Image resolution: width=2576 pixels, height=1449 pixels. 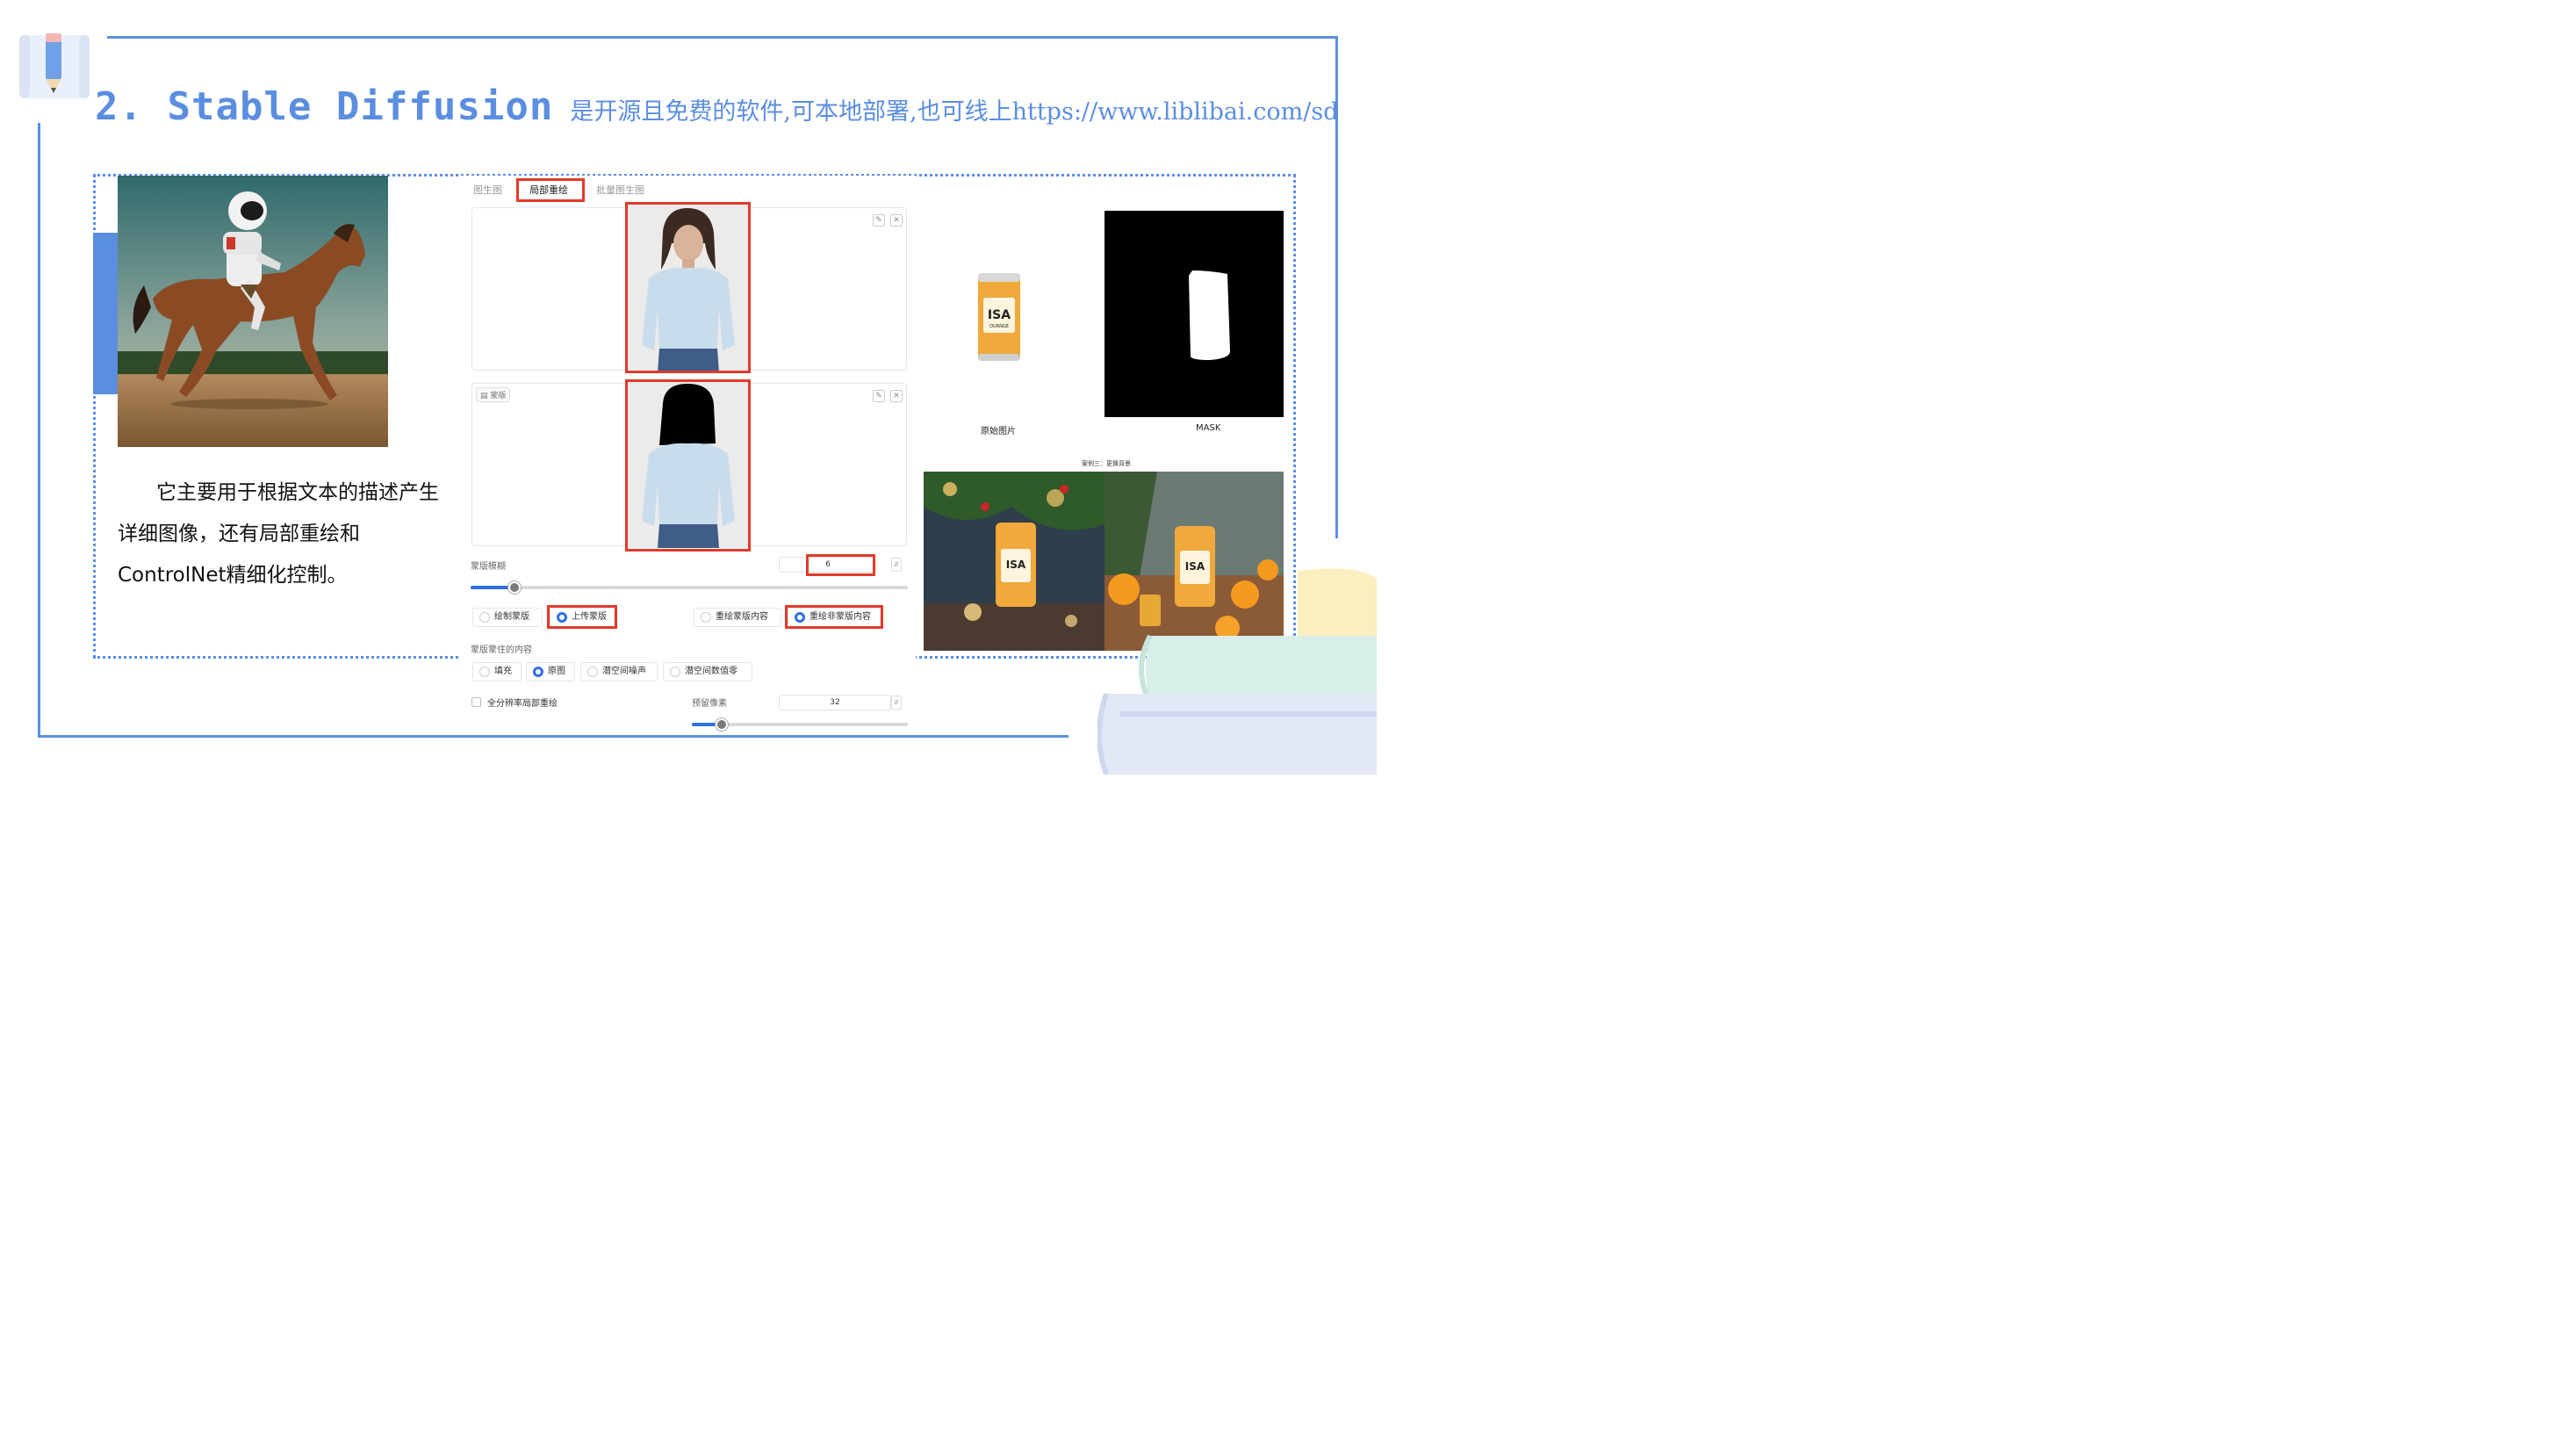 What do you see at coordinates (550, 672) in the screenshot?
I see `radio-original: 原图` at bounding box center [550, 672].